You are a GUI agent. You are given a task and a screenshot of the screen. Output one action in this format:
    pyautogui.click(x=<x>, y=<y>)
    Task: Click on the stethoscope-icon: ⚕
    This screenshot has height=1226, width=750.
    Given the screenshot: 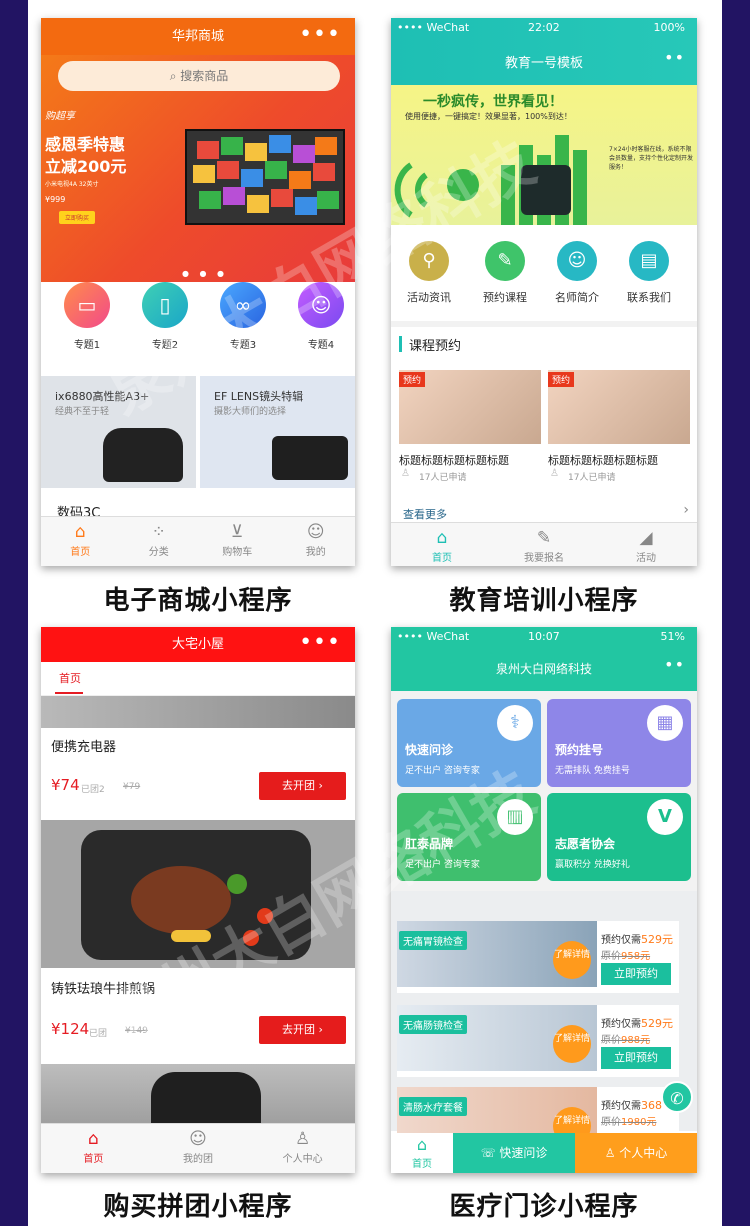 What is the action you would take?
    pyautogui.click(x=515, y=723)
    